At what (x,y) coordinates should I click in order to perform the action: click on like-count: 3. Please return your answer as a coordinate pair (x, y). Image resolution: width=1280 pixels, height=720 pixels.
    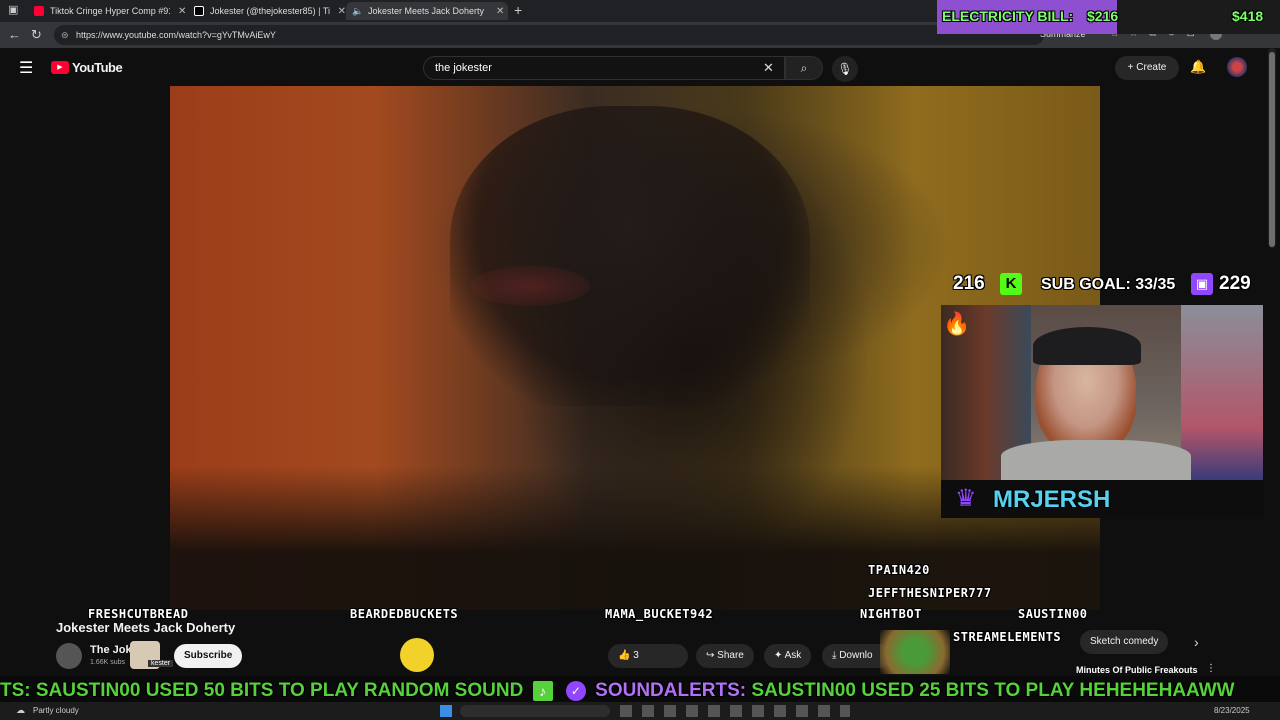
    Looking at the image, I should click on (636, 655).